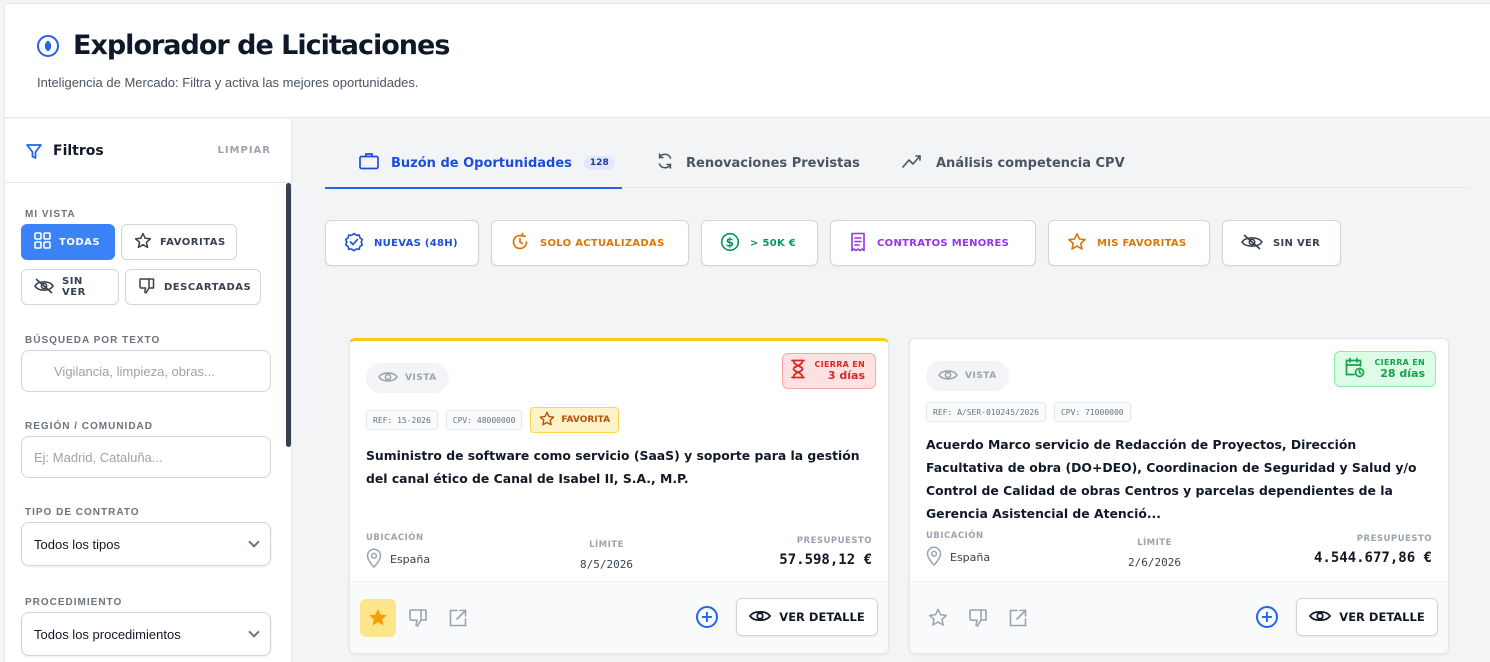  I want to click on view-discarded-button: DESCARTADAS, so click(193, 287).